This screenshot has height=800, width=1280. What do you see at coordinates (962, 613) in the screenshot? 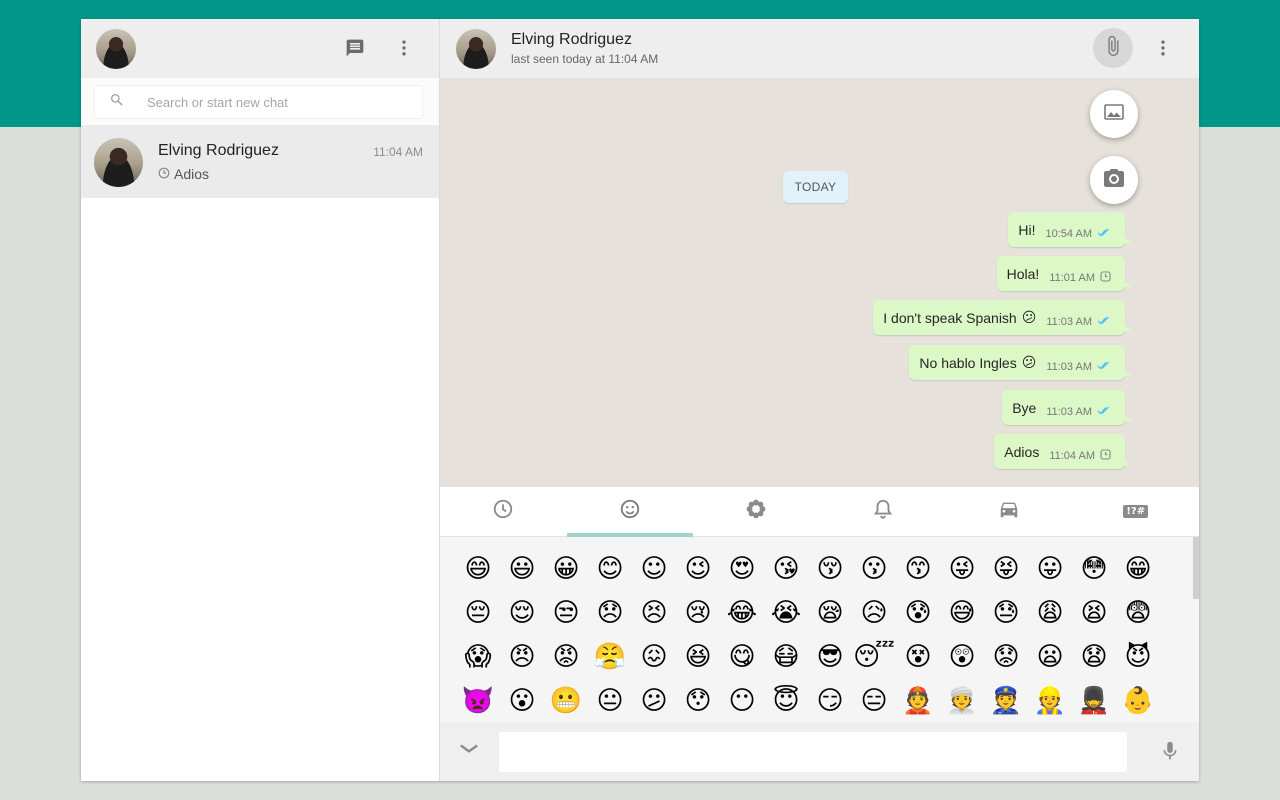
I see `emoji-key: 😅` at bounding box center [962, 613].